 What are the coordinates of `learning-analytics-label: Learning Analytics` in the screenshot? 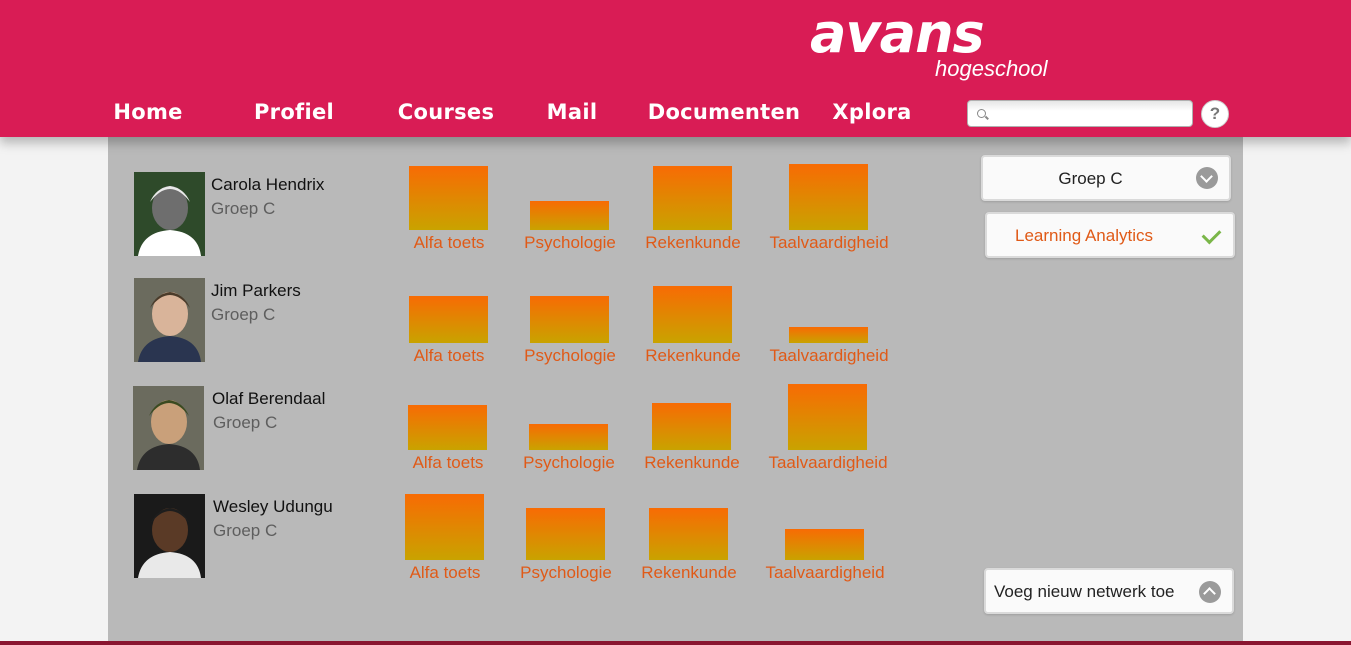 It's located at (1084, 235).